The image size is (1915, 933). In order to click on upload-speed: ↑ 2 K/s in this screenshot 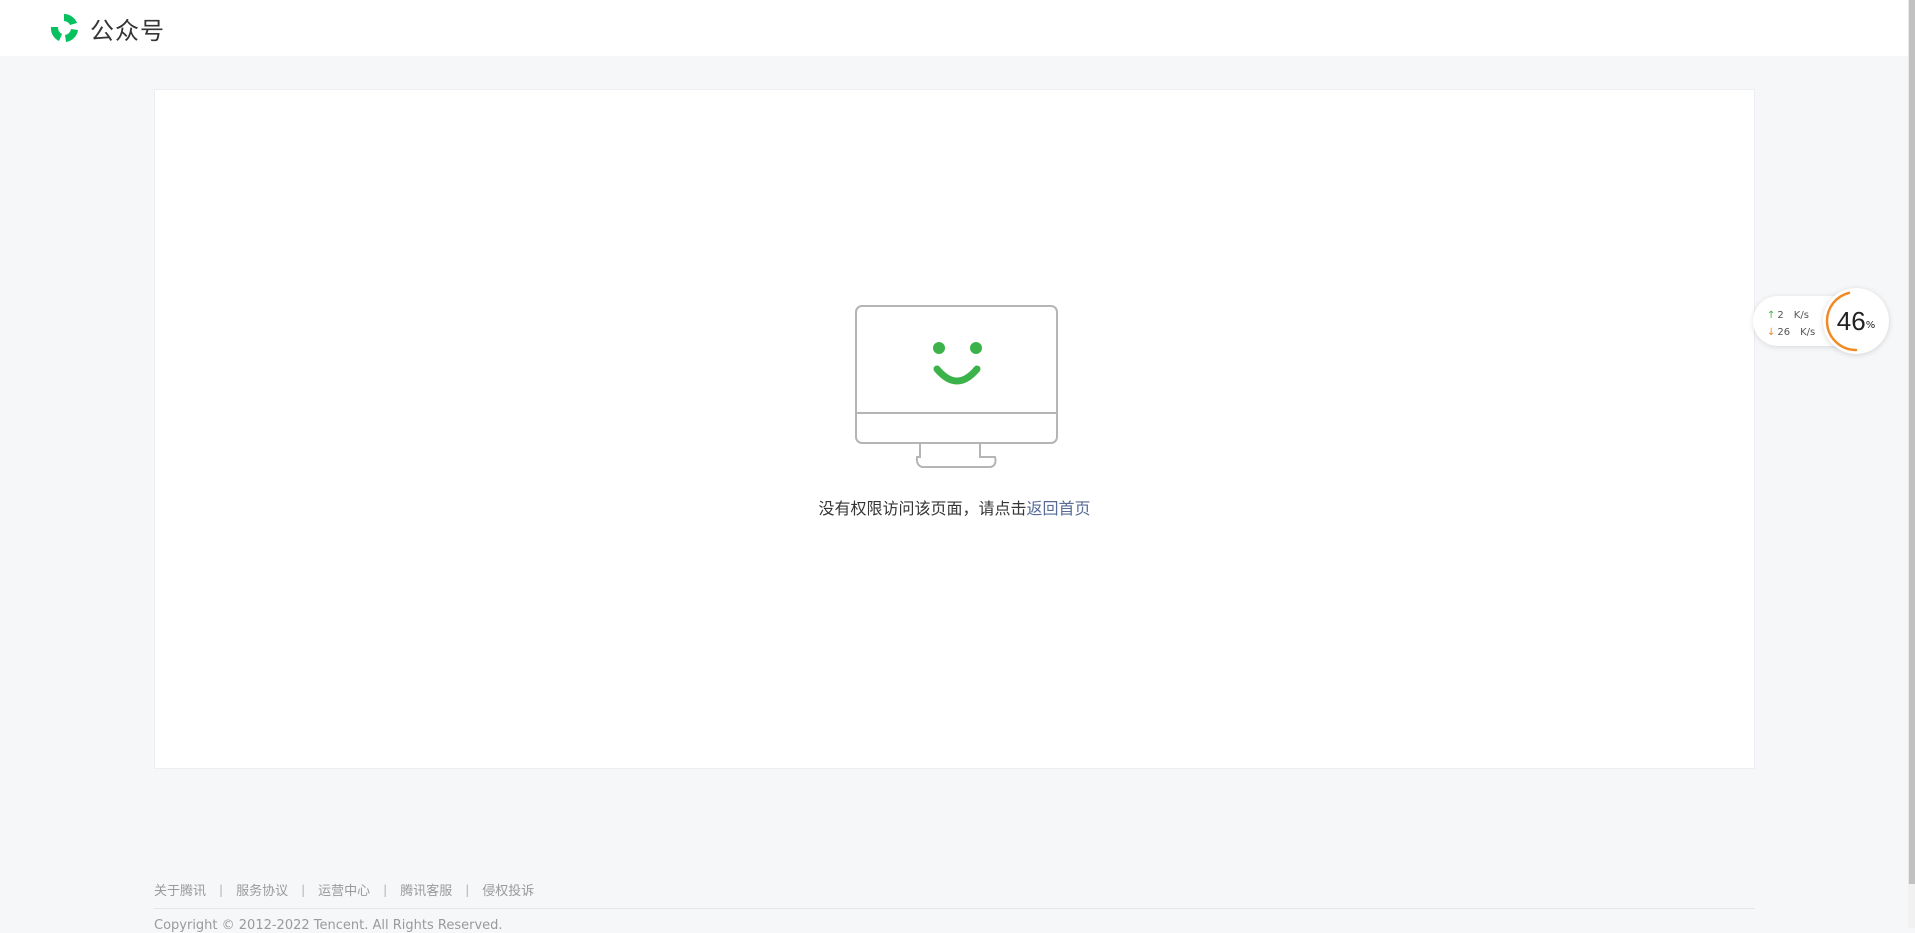, I will do `click(1788, 315)`.